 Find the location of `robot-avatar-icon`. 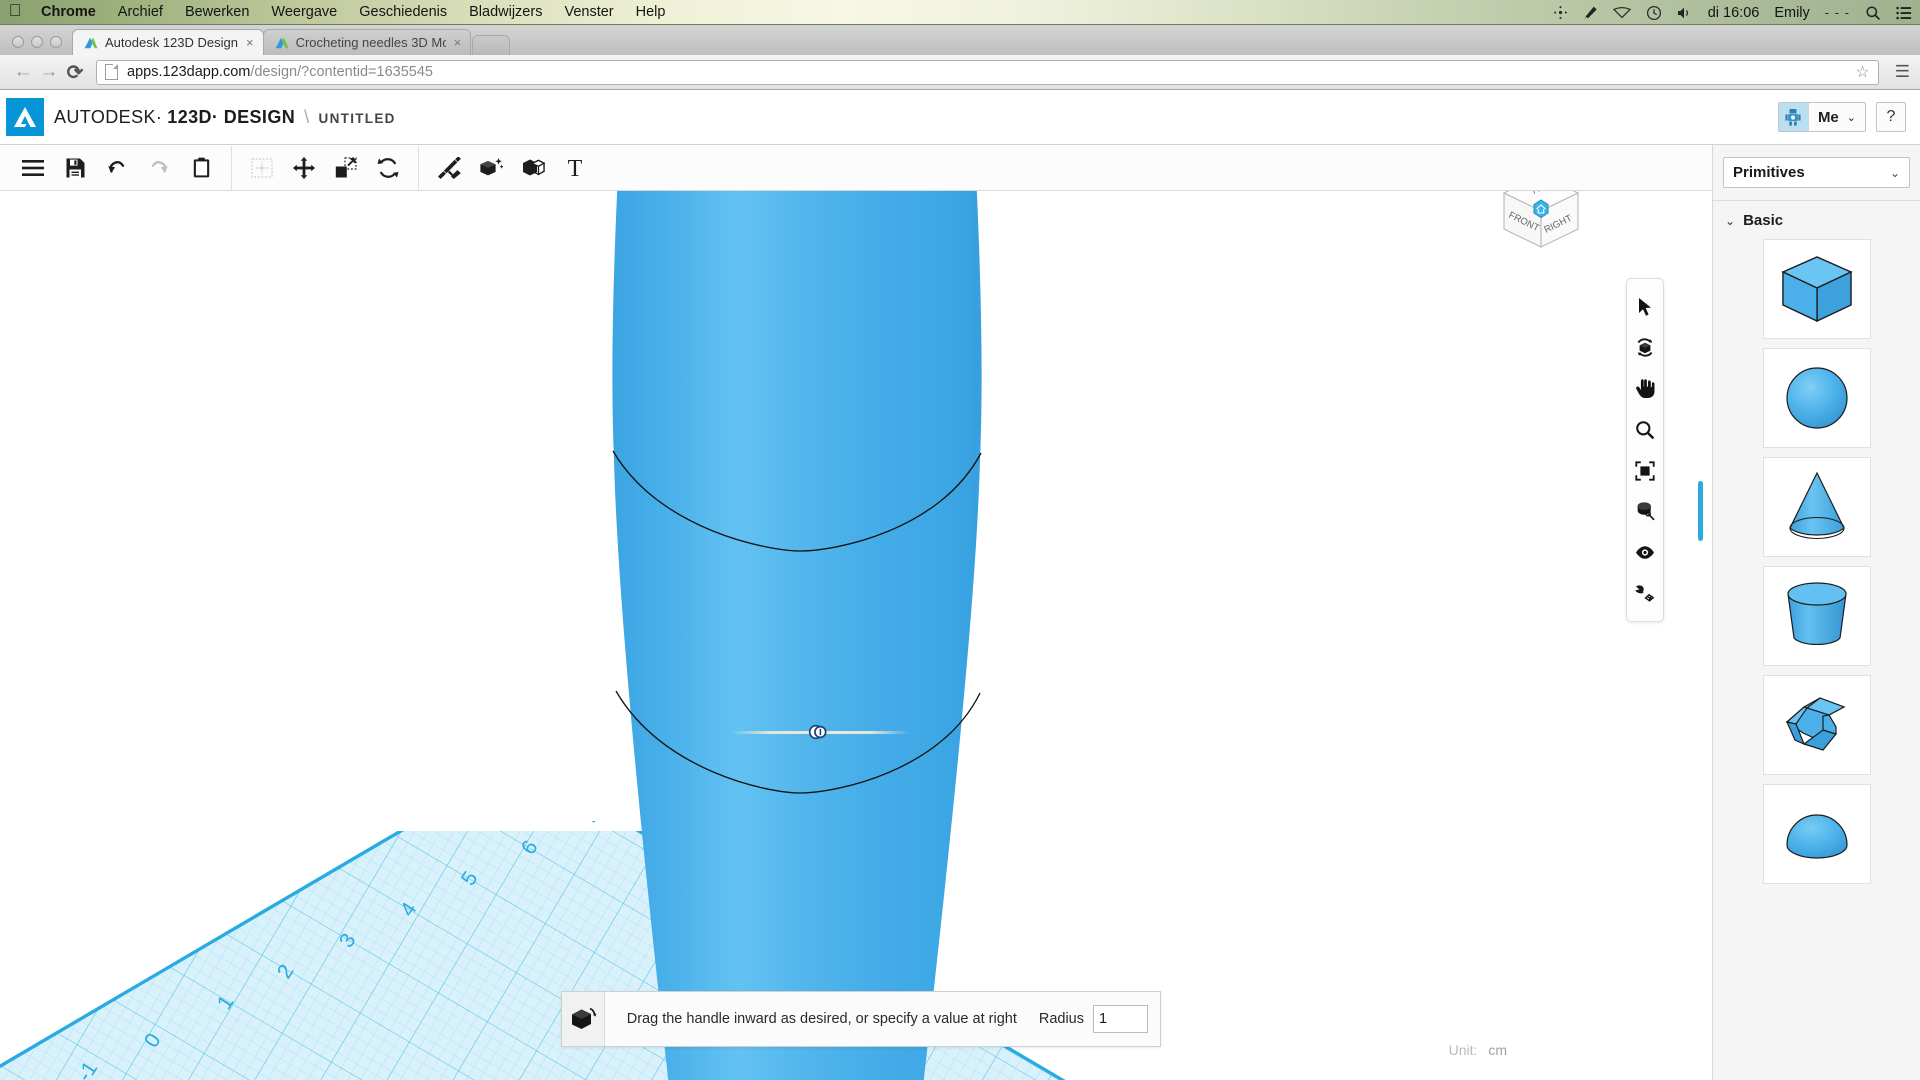

robot-avatar-icon is located at coordinates (1793, 117).